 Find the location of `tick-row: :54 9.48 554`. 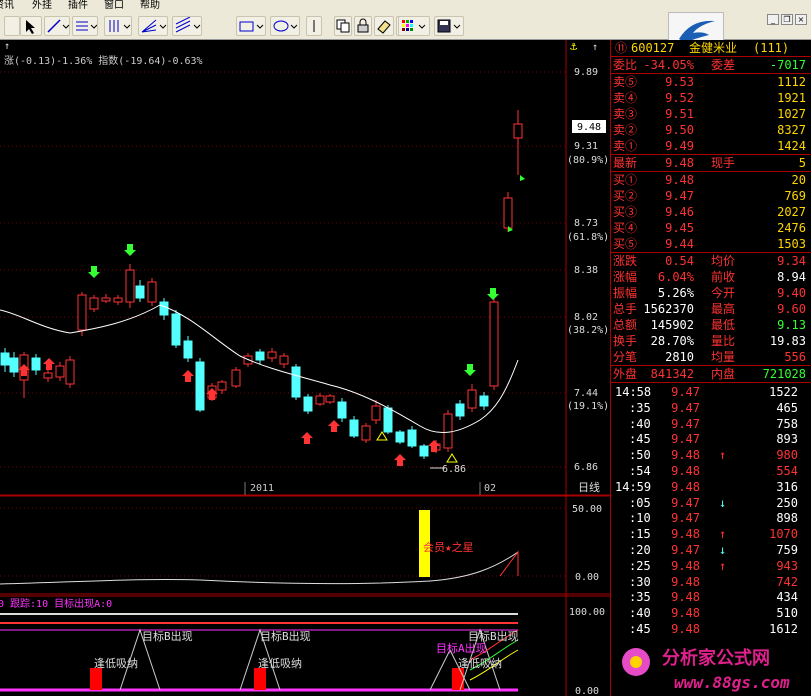

tick-row: :54 9.48 554 is located at coordinates (711, 471).